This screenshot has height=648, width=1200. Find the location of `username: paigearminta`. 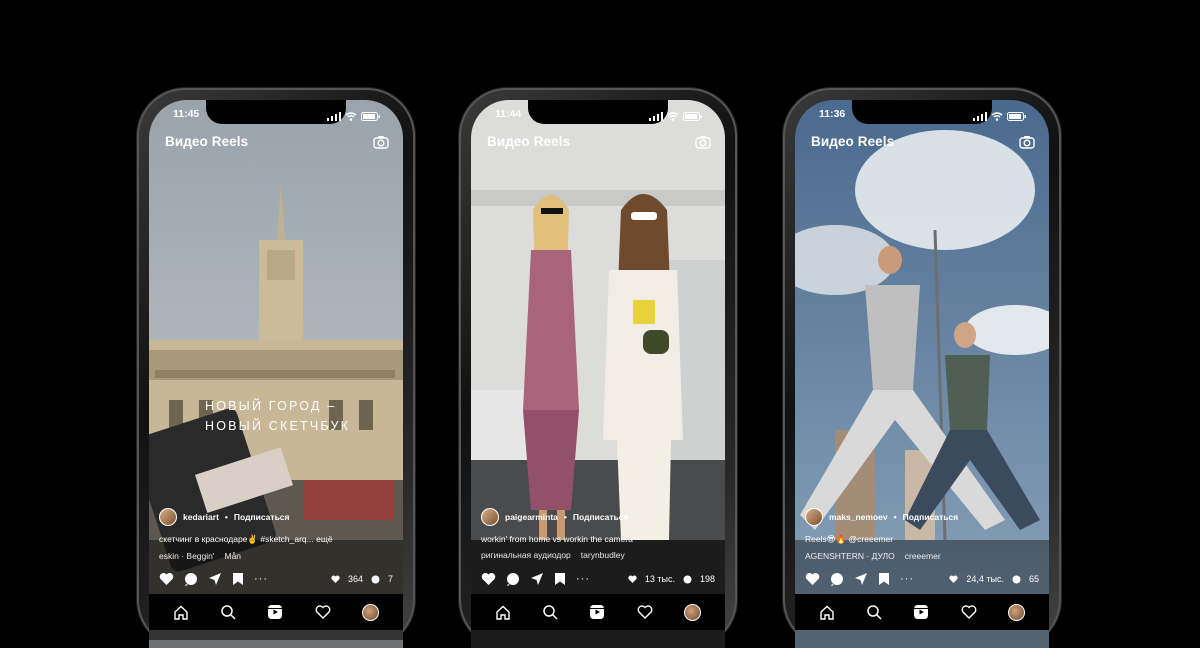

username: paigearminta is located at coordinates (531, 517).